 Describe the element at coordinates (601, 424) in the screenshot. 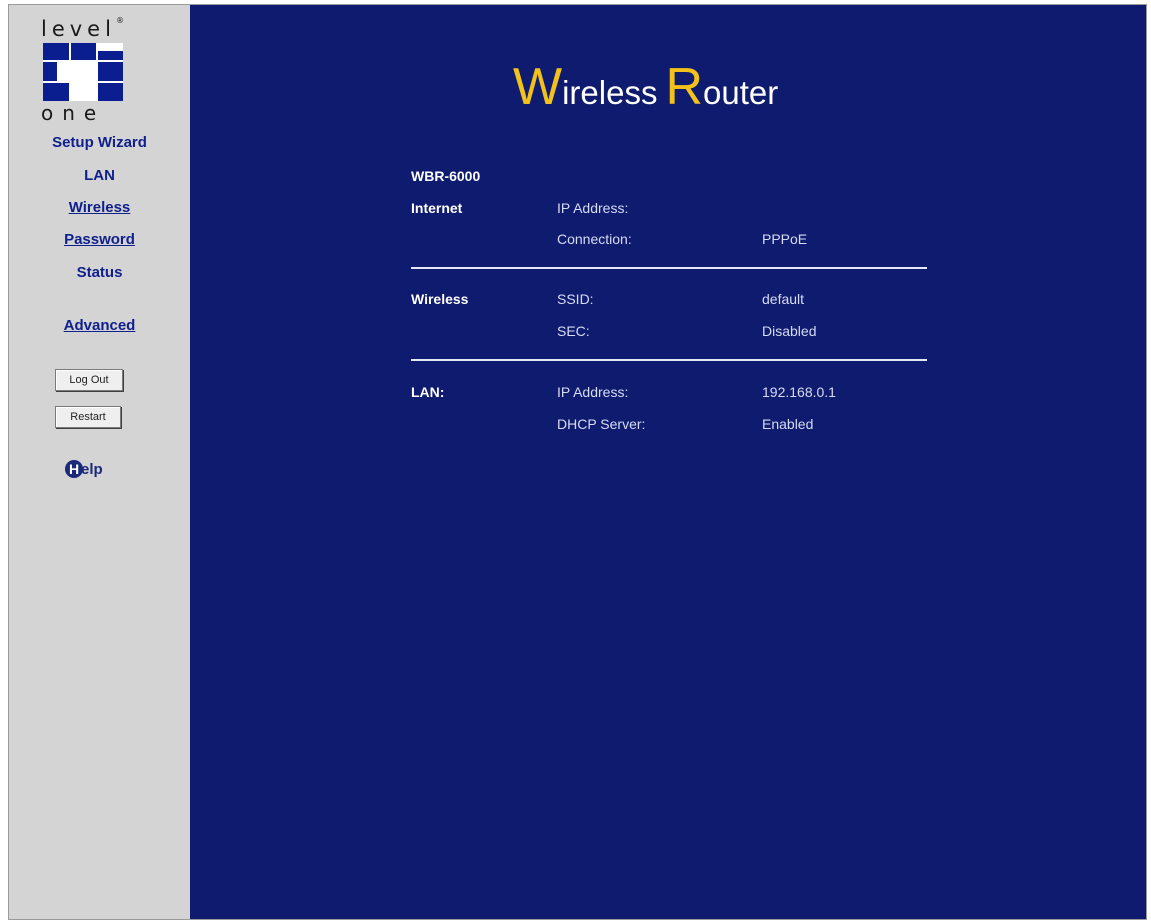

I see `lan-dhcp-label: DHCP Server:` at that location.